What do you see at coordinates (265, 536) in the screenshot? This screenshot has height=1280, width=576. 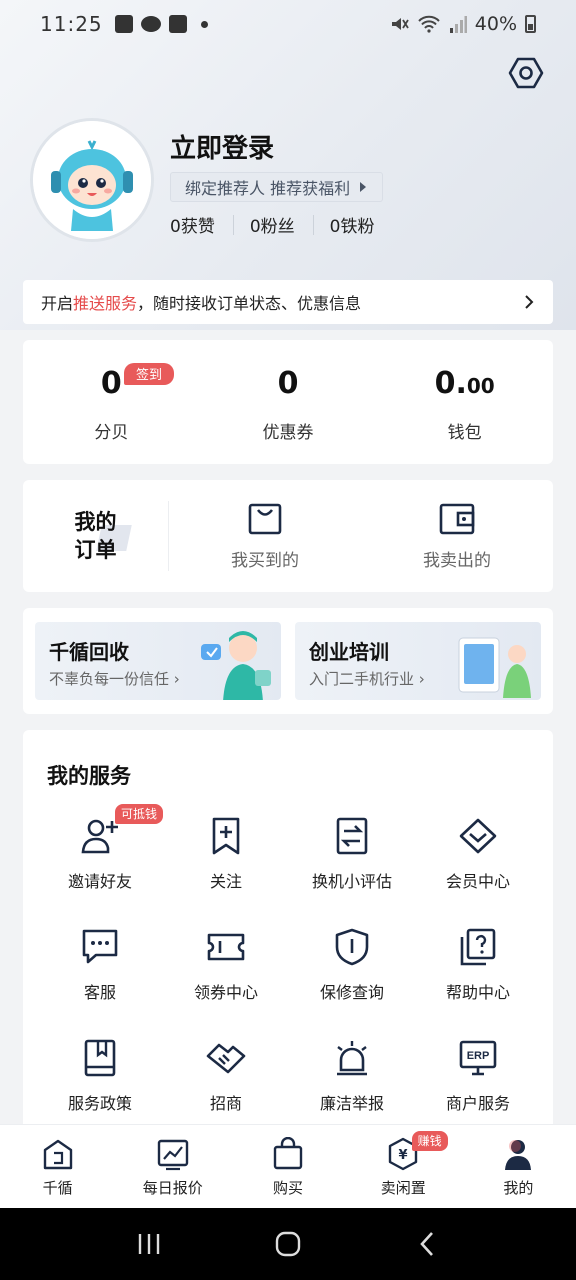 I see `bought-orders: 我买到的` at bounding box center [265, 536].